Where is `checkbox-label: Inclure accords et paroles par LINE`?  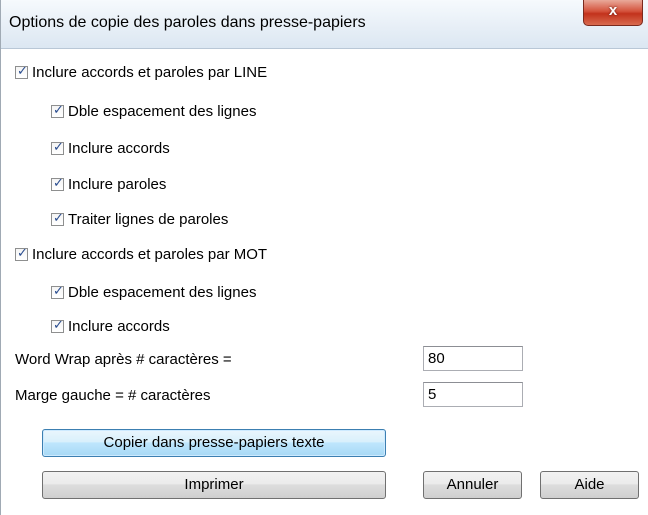
checkbox-label: Inclure accords et paroles par LINE is located at coordinates (150, 72).